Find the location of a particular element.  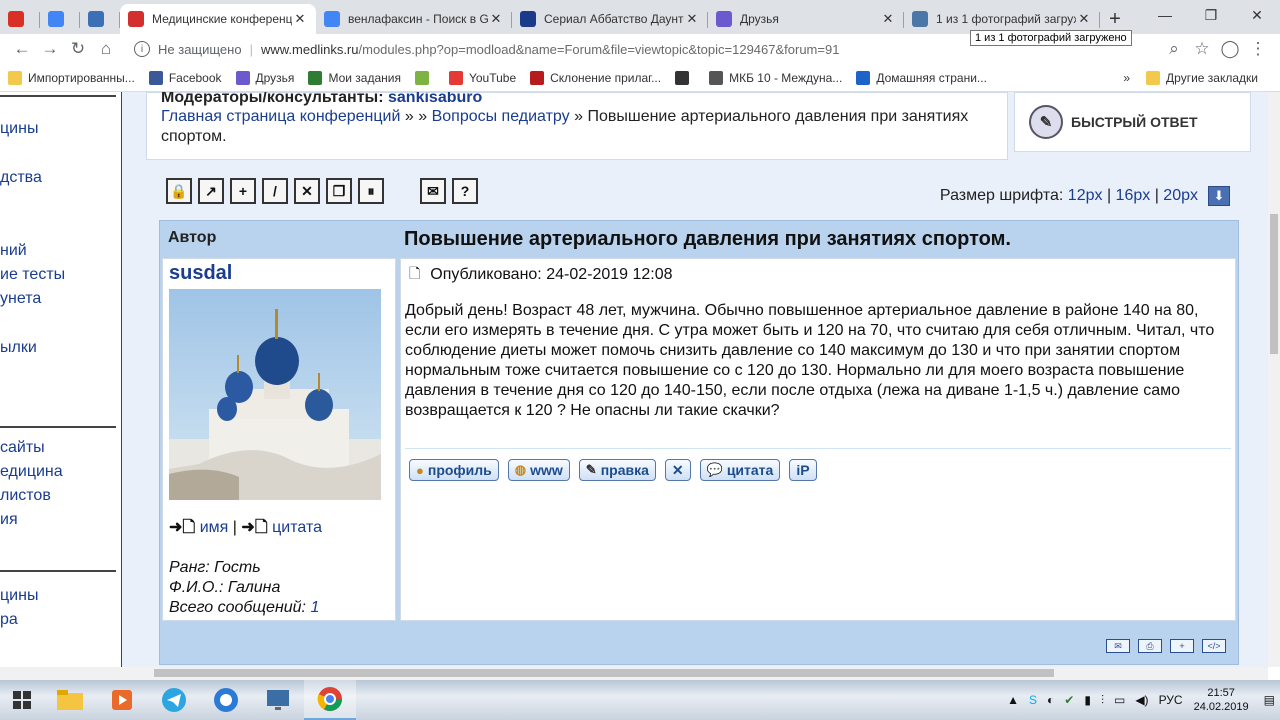

telegram-icon is located at coordinates (174, 700).